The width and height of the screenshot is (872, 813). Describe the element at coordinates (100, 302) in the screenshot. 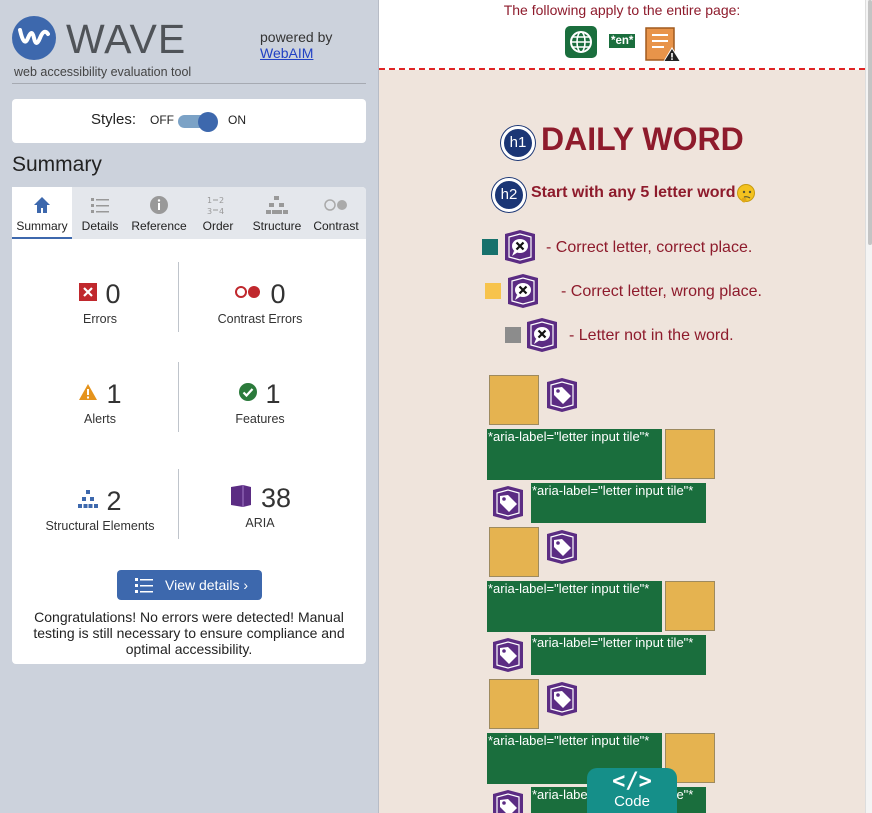

I see `errors-stat: 0 Errors` at that location.